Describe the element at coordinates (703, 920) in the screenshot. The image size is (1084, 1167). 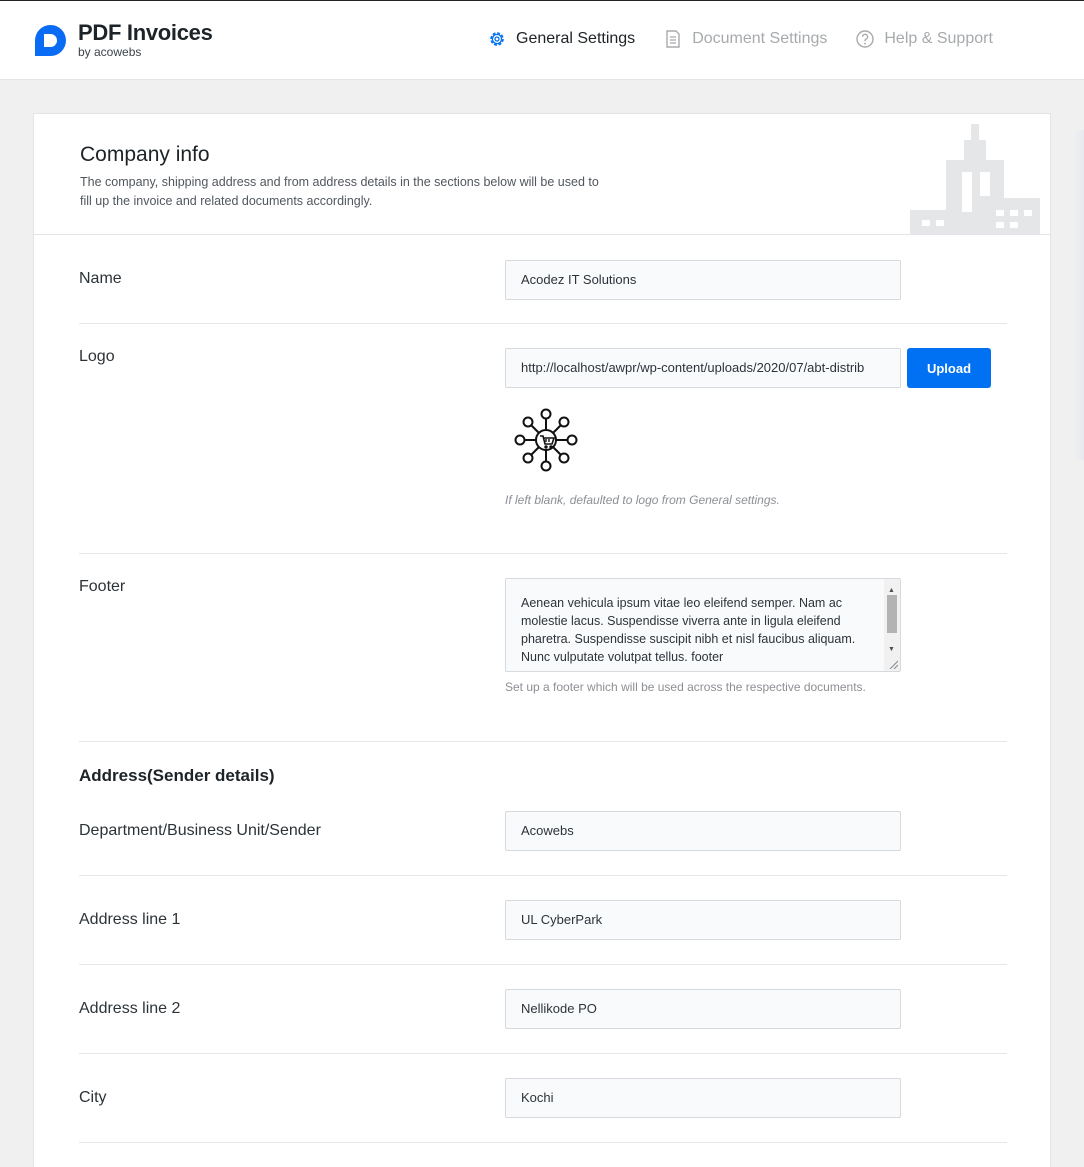
I see `address-line1-input: UL CyberPark` at that location.